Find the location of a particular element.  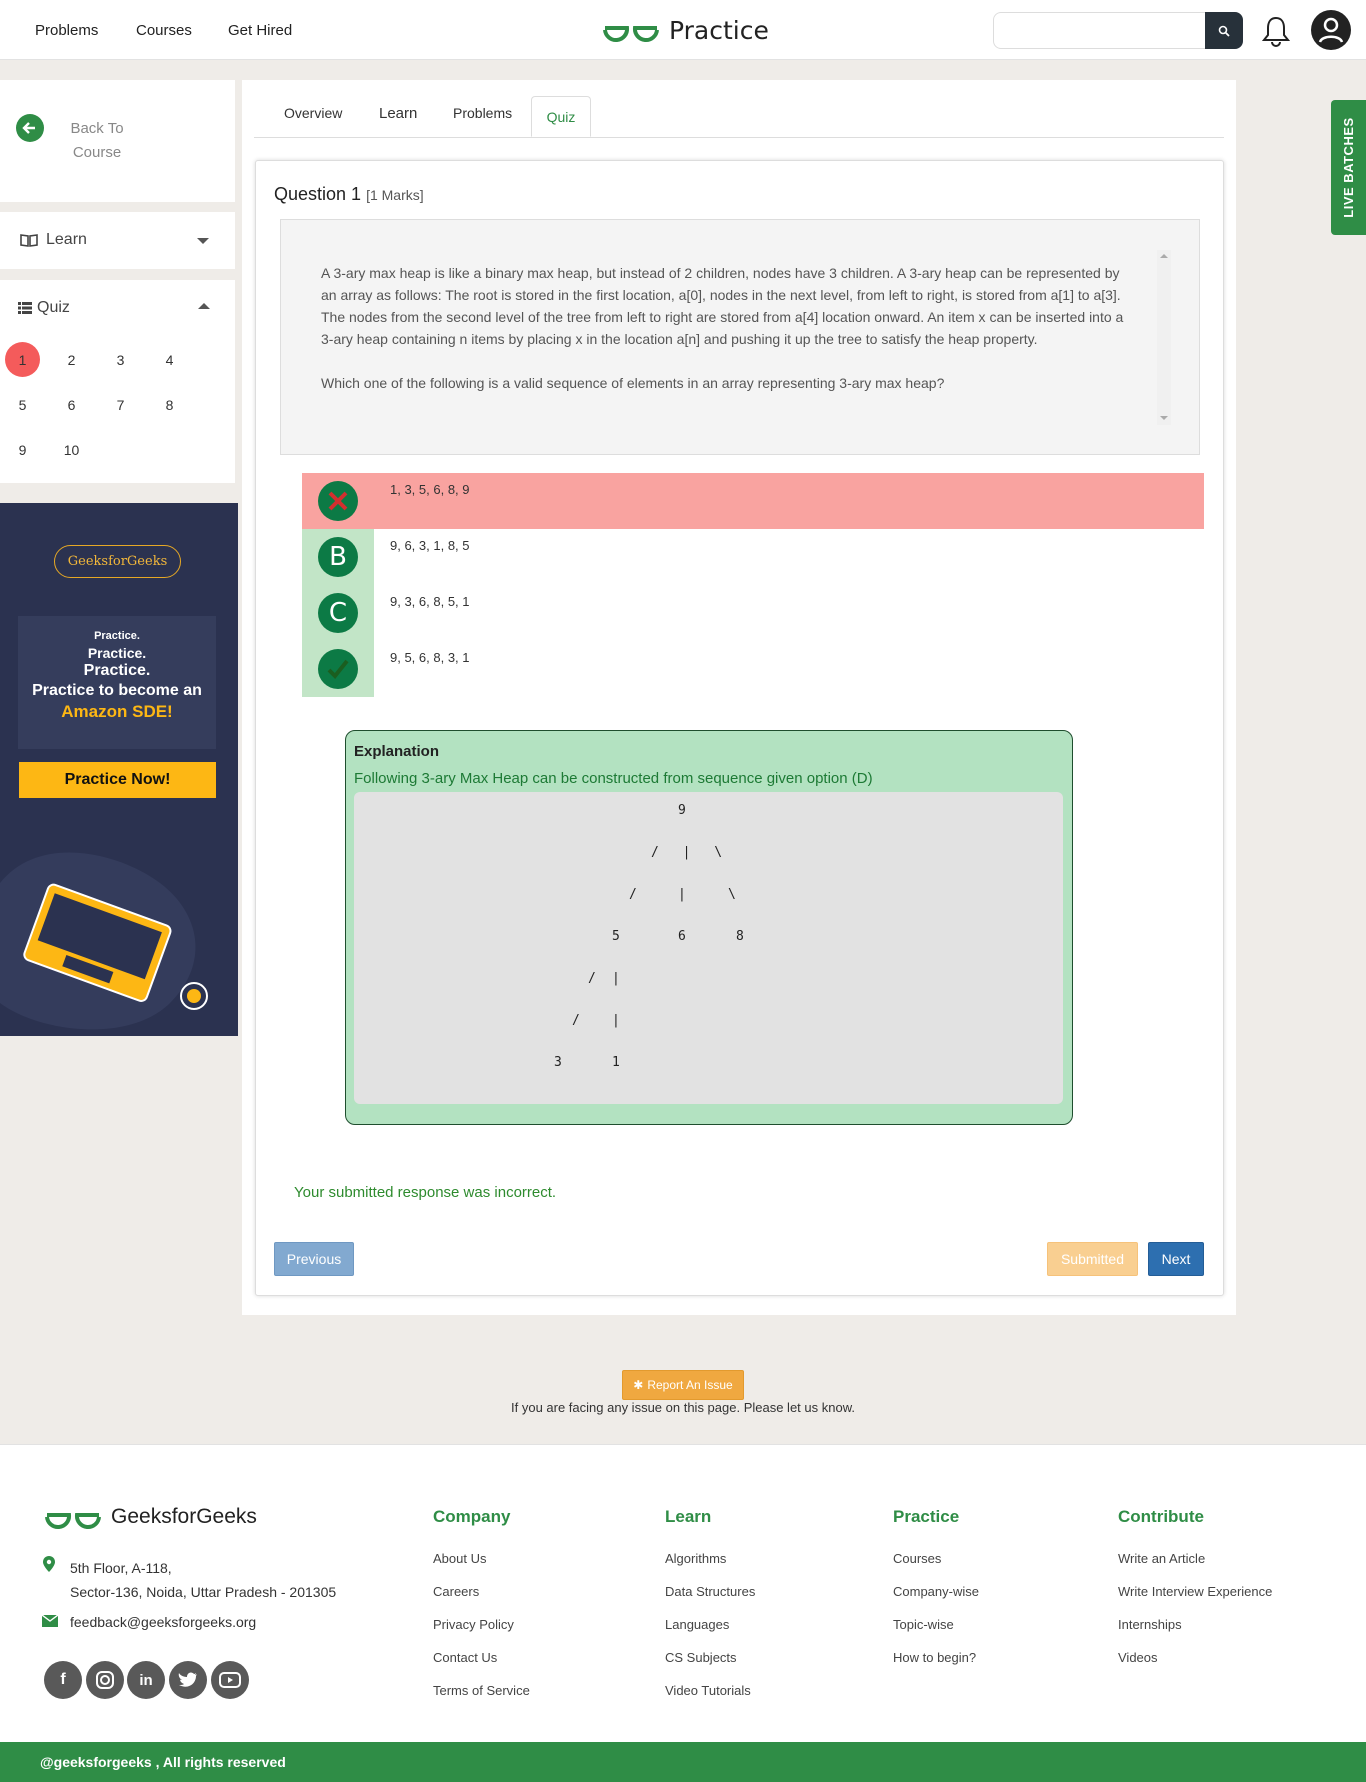

explanation-code-block: 9 / | \ / | \ 5 6 8 / | / | 3 1 is located at coordinates (708, 948).